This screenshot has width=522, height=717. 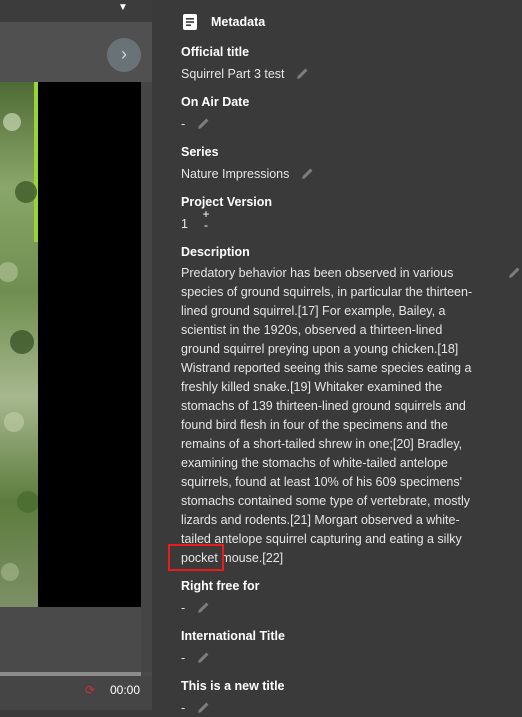 What do you see at coordinates (146, 377) in the screenshot?
I see `video-gutter` at bounding box center [146, 377].